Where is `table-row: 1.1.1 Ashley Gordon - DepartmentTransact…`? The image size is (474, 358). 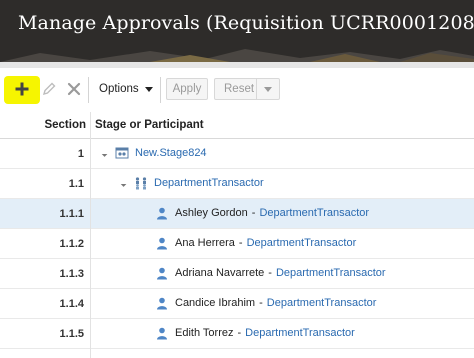
table-row: 1.1.1 Ashley Gordon - DepartmentTransact… is located at coordinates (237, 214).